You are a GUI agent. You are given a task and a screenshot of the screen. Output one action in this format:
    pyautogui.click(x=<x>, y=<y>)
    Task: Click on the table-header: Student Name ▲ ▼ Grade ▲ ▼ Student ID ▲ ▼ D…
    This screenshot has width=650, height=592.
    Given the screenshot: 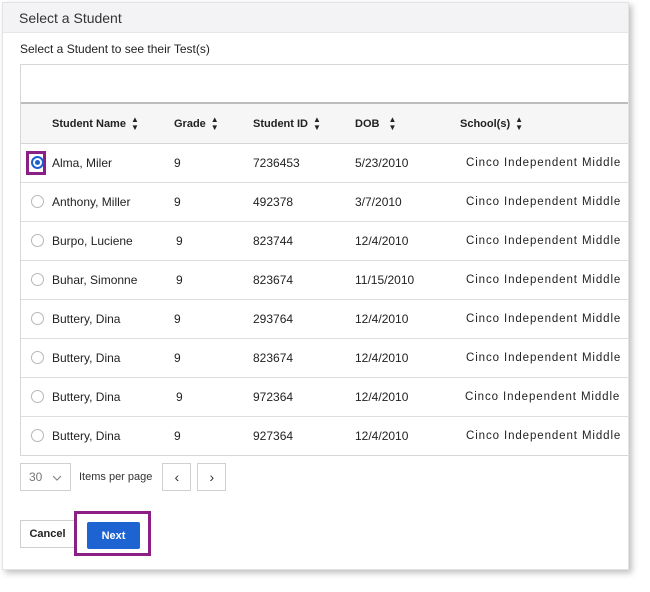 What is the action you would take?
    pyautogui.click(x=324, y=124)
    